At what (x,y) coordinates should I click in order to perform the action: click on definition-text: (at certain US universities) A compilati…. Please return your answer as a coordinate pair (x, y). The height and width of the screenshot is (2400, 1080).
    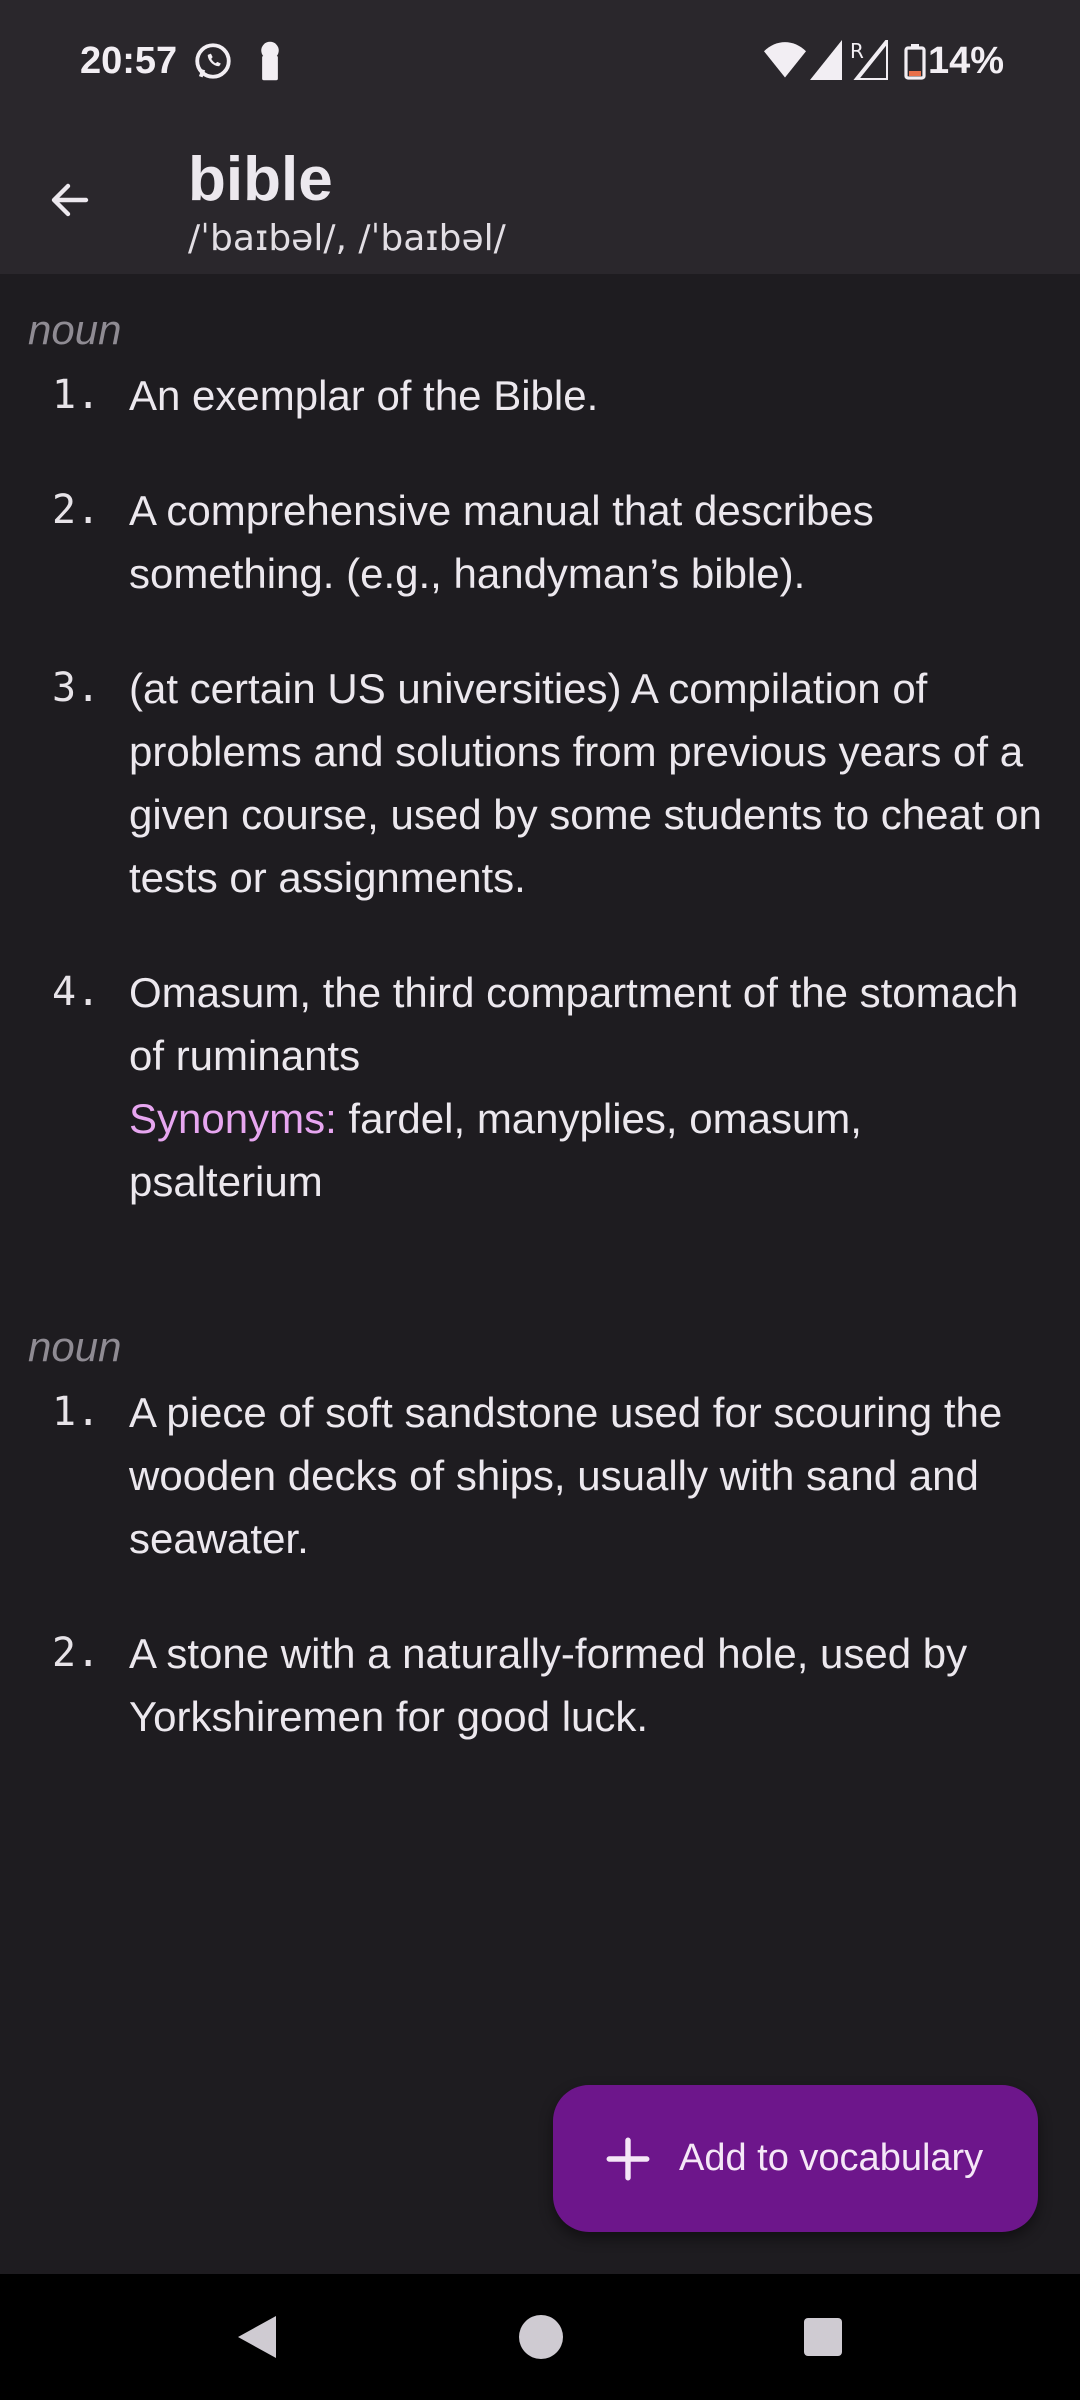
    Looking at the image, I should click on (585, 783).